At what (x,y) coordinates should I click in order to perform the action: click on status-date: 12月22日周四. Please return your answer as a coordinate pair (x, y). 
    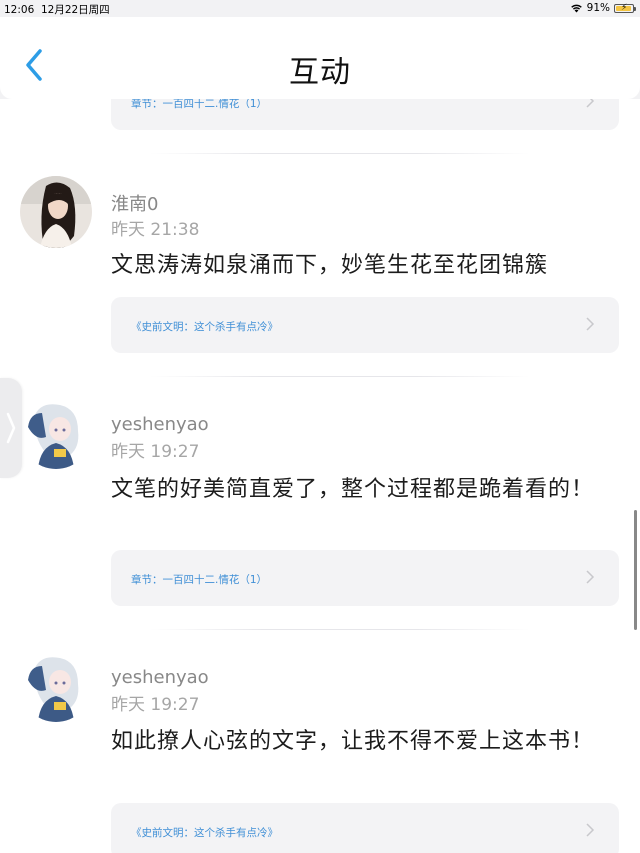
    Looking at the image, I should click on (75, 10).